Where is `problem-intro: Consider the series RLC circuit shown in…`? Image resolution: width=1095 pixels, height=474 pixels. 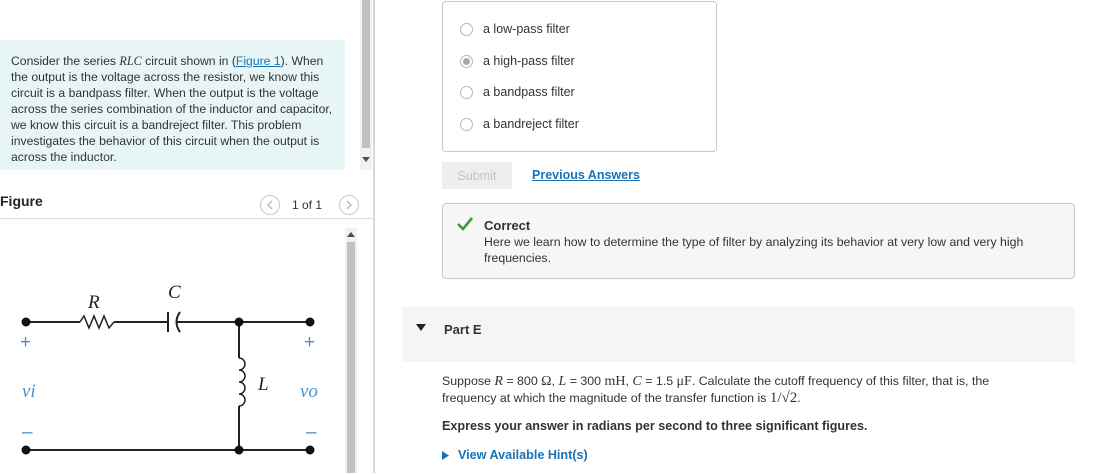 problem-intro: Consider the series RLC circuit shown in… is located at coordinates (172, 105).